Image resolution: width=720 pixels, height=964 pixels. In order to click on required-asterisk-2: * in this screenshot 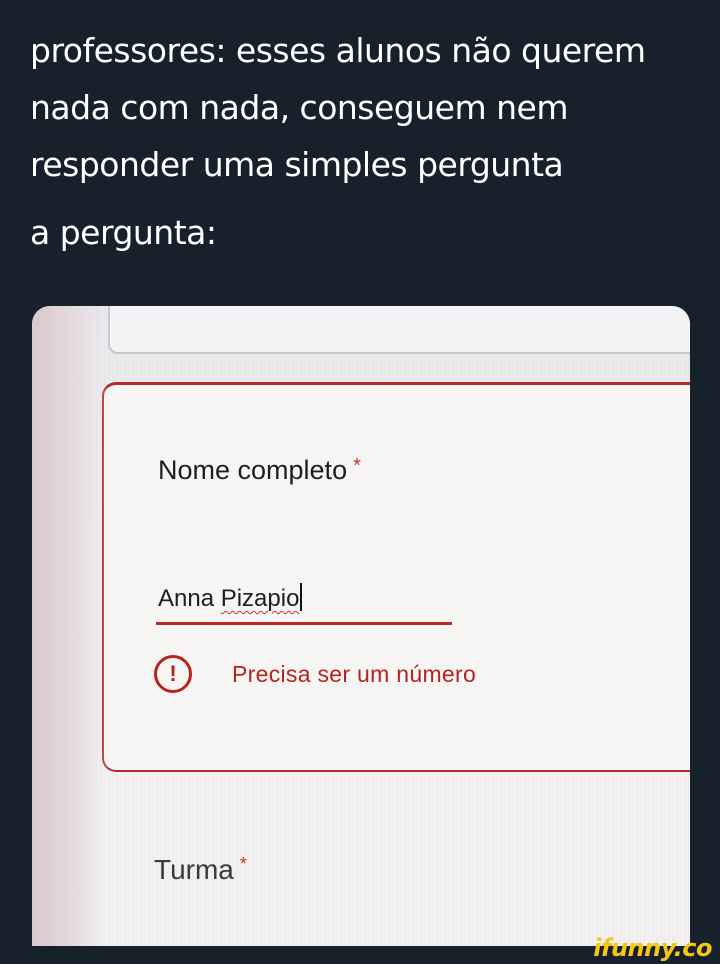, I will do `click(243, 864)`.